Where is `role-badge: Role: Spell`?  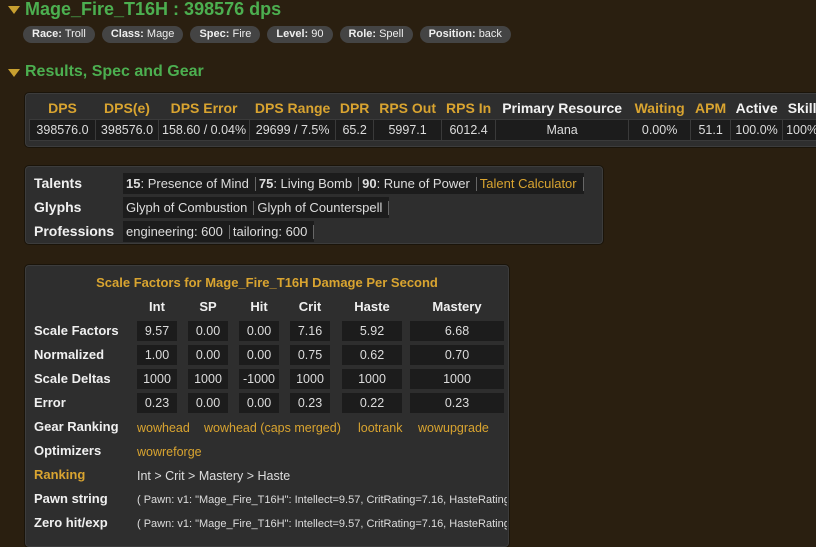
role-badge: Role: Spell is located at coordinates (376, 34).